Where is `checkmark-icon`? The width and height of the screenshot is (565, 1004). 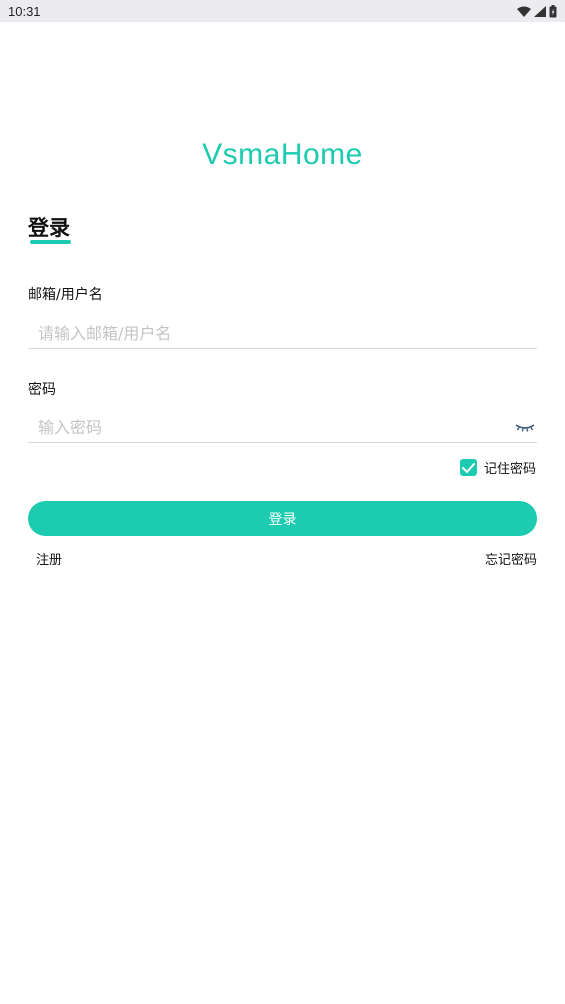 checkmark-icon is located at coordinates (468, 467).